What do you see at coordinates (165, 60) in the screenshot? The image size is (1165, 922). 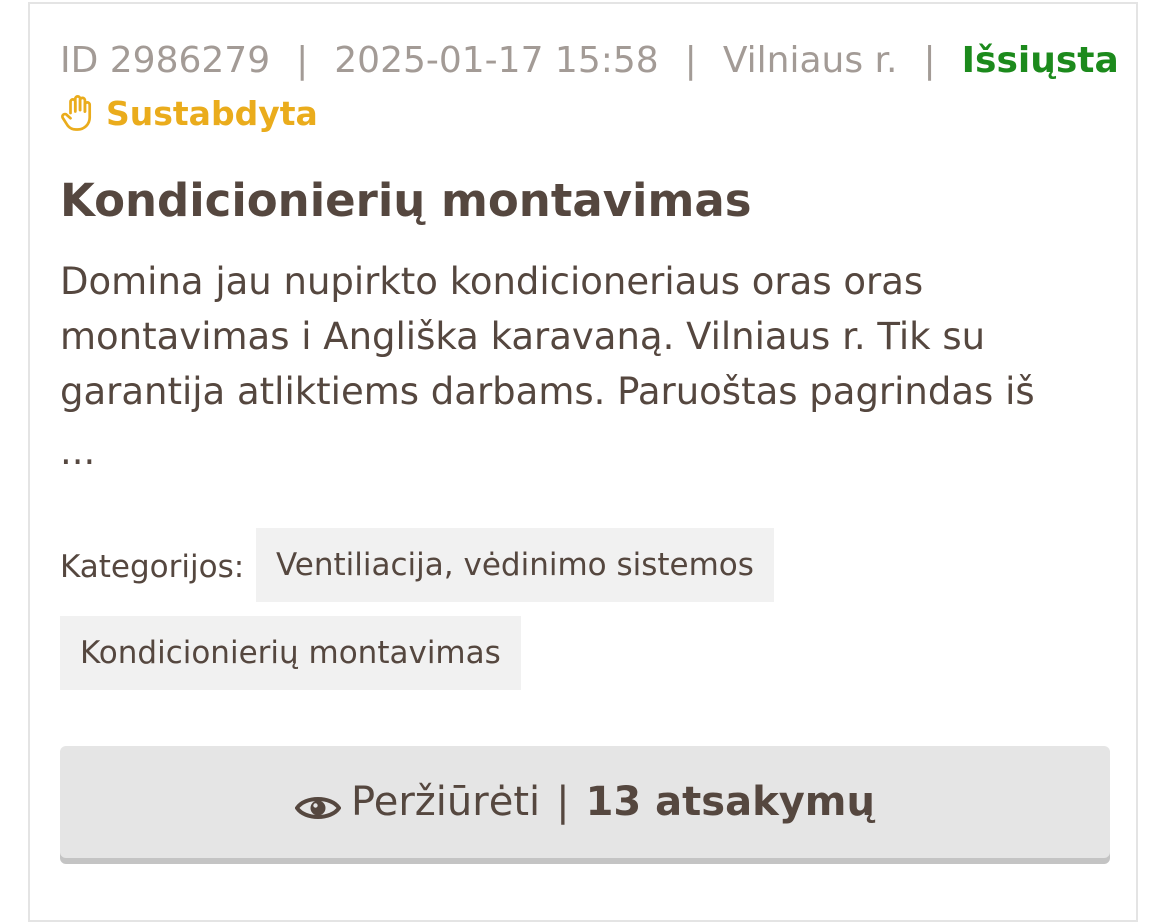 I see `job-id: ID 2986279` at bounding box center [165, 60].